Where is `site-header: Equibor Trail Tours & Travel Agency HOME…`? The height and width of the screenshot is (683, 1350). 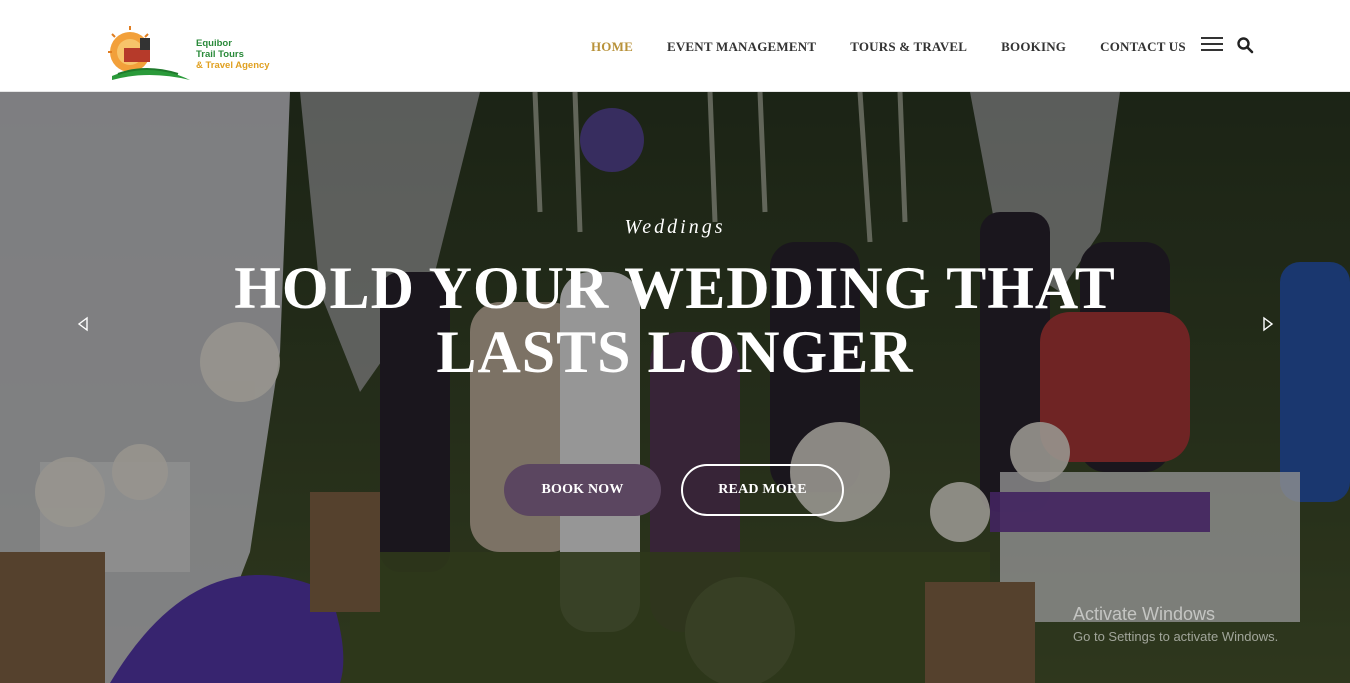 site-header: Equibor Trail Tours & Travel Agency HOME… is located at coordinates (675, 46).